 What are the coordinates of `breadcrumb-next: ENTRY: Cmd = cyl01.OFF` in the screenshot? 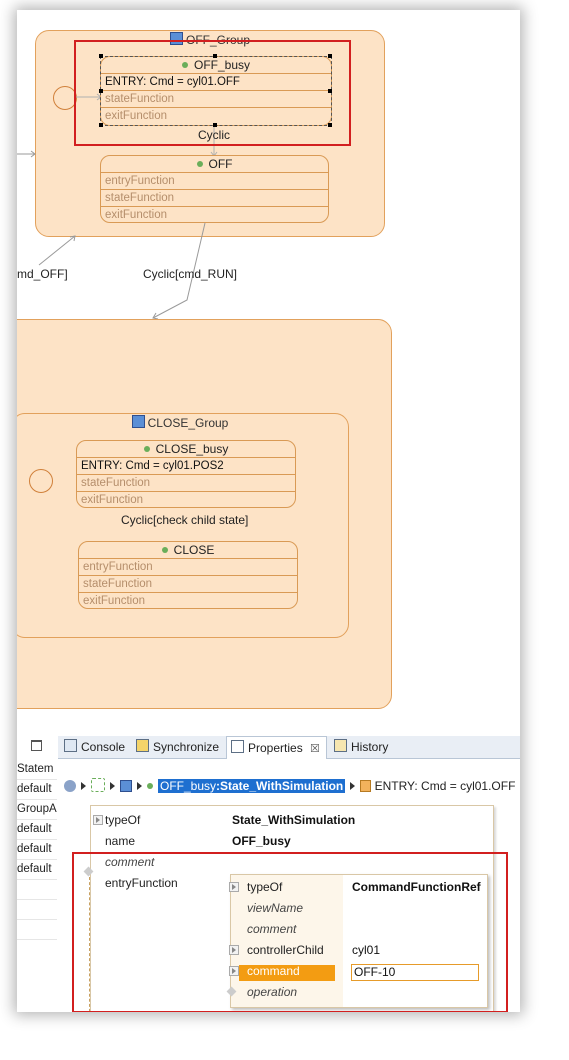 It's located at (445, 786).